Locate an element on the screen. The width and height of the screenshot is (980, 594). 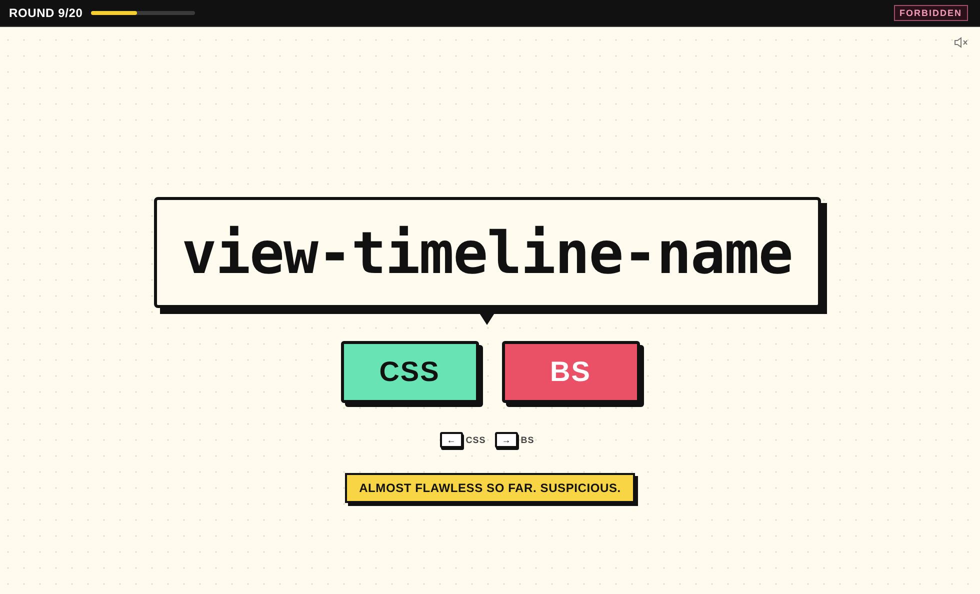
feedback-message: ALMOST FLAWLESS SO FAR. SUSPICIOUS. is located at coordinates (490, 488).